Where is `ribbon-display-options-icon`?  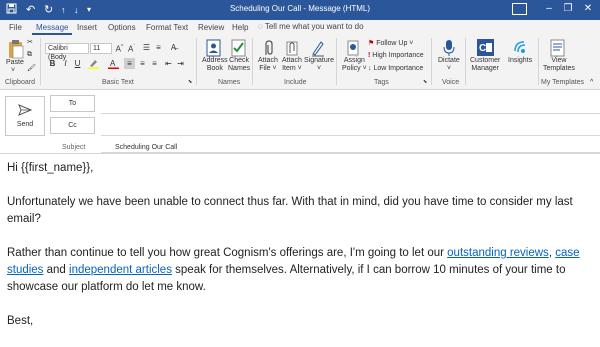
ribbon-display-options-icon is located at coordinates (519, 9).